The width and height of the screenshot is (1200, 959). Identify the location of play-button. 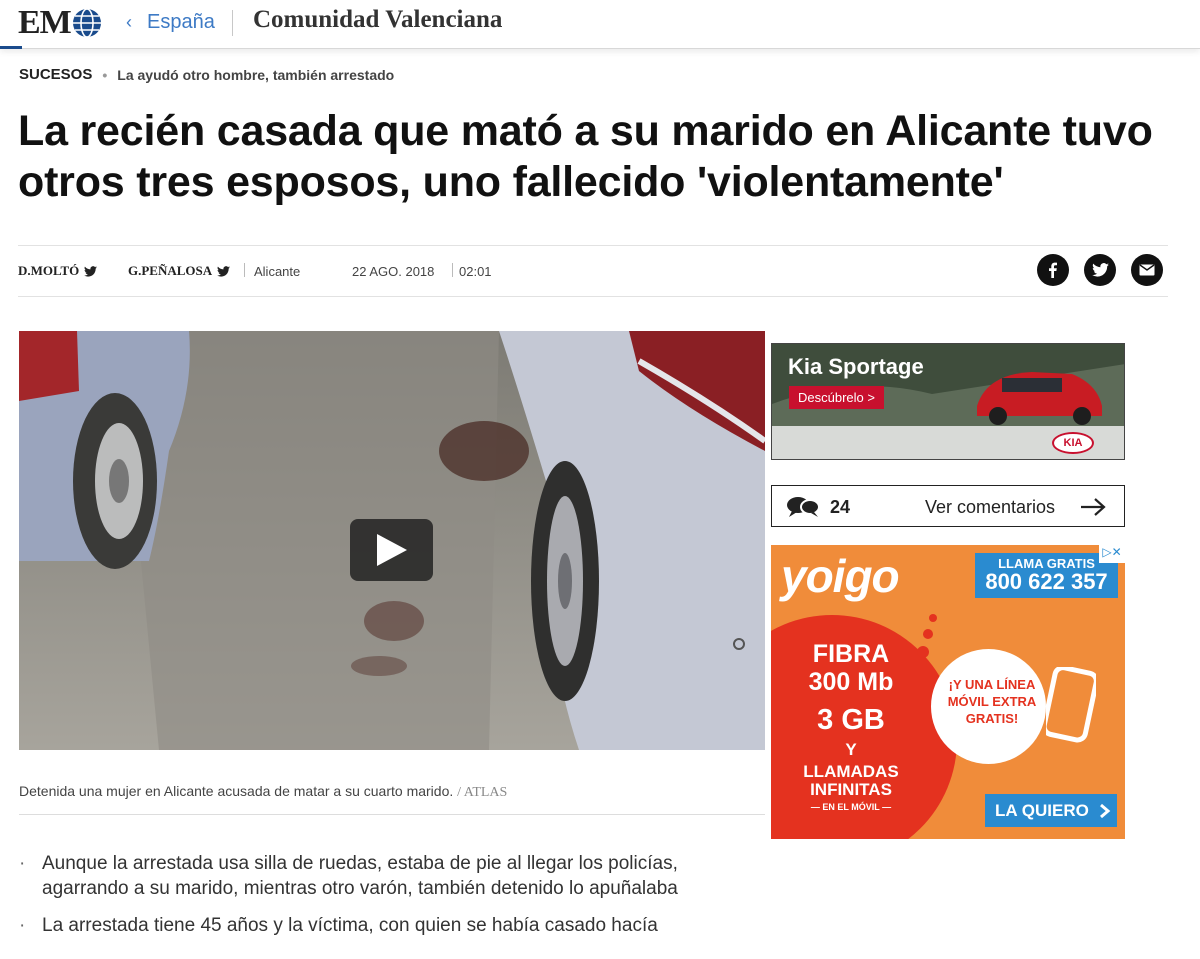
(391, 550).